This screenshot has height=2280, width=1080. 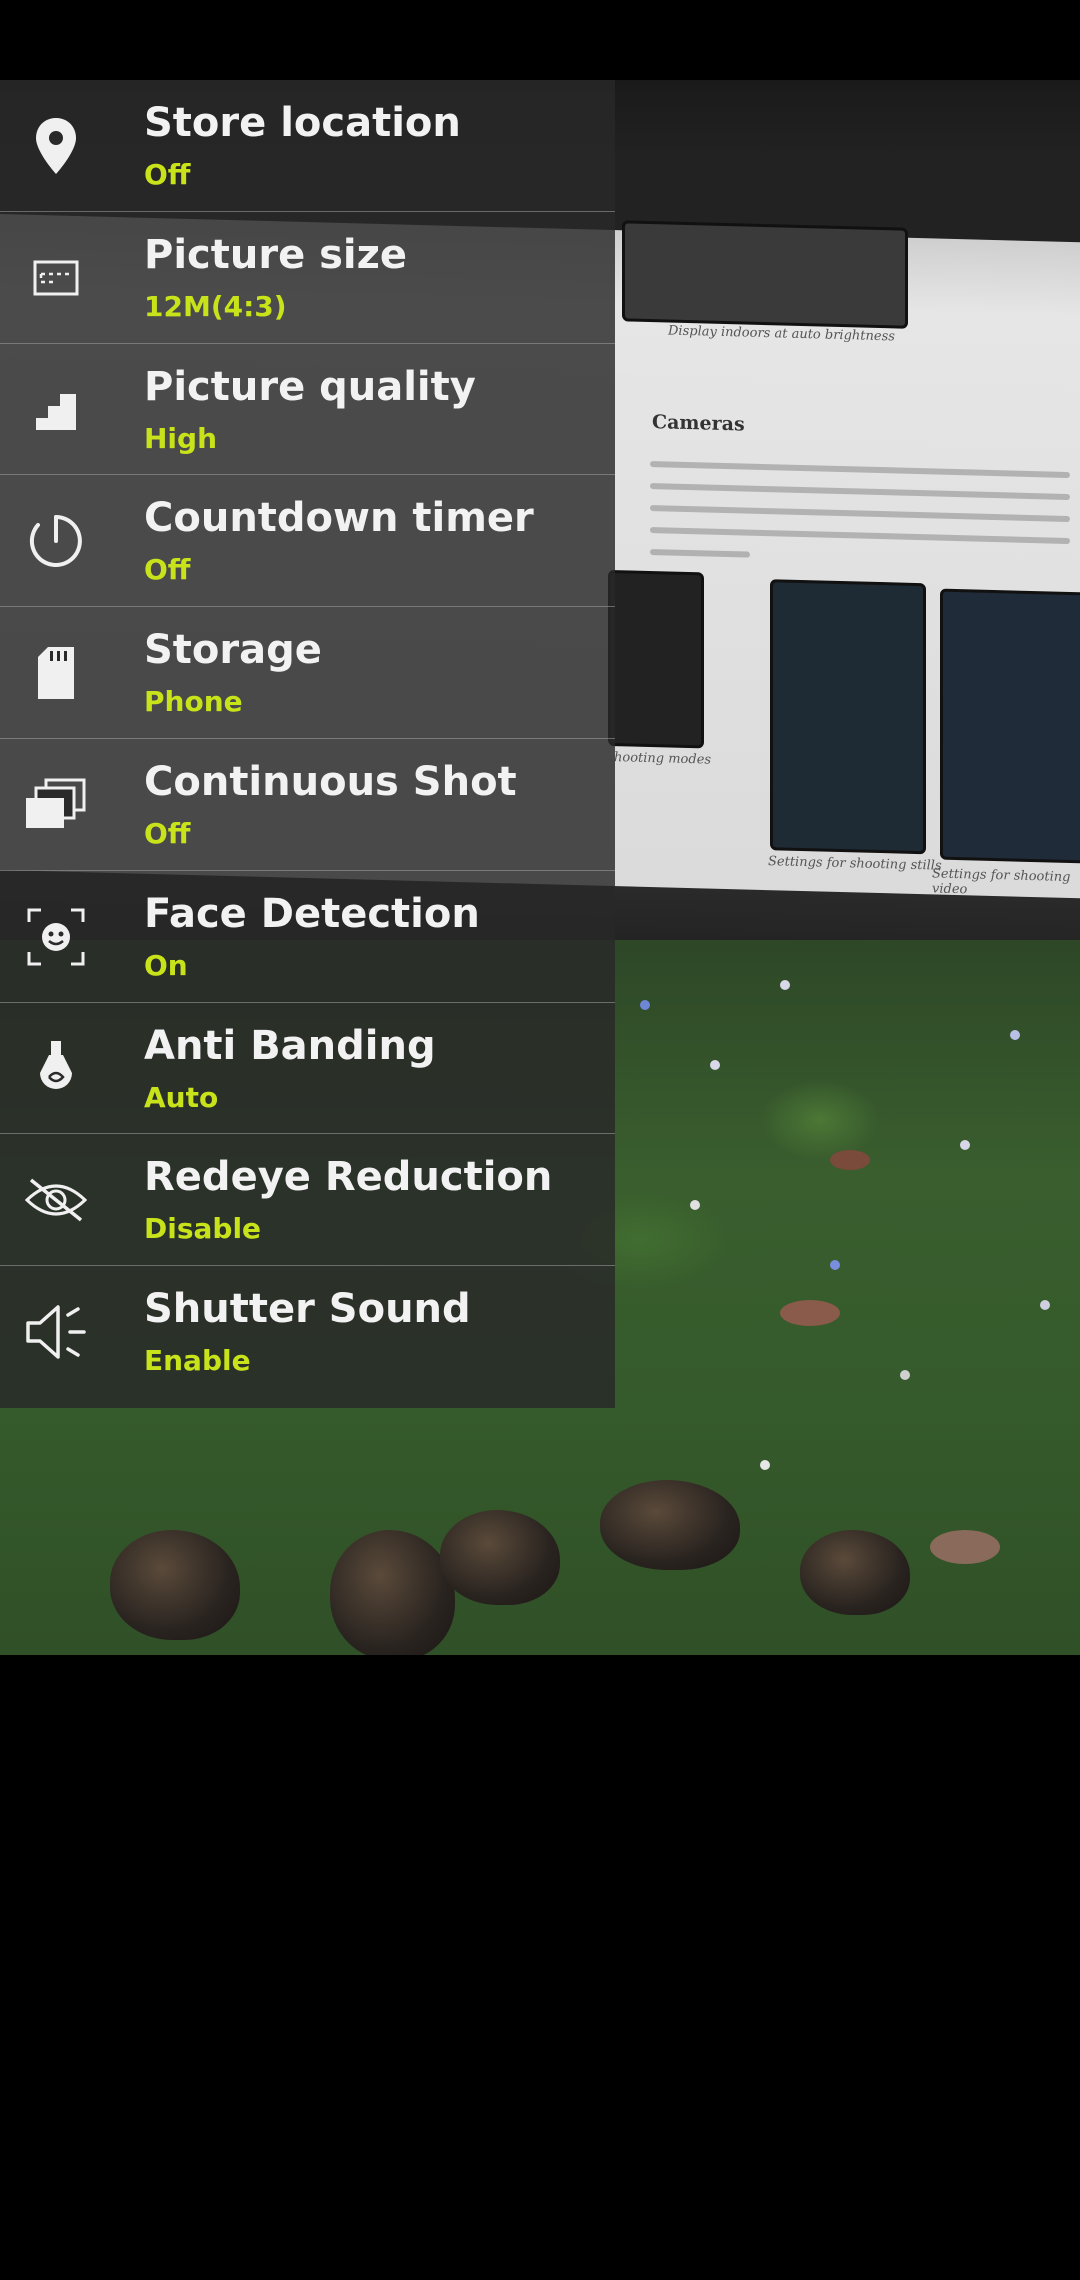 I want to click on setting-store-location: Store location Off, so click(x=307, y=146).